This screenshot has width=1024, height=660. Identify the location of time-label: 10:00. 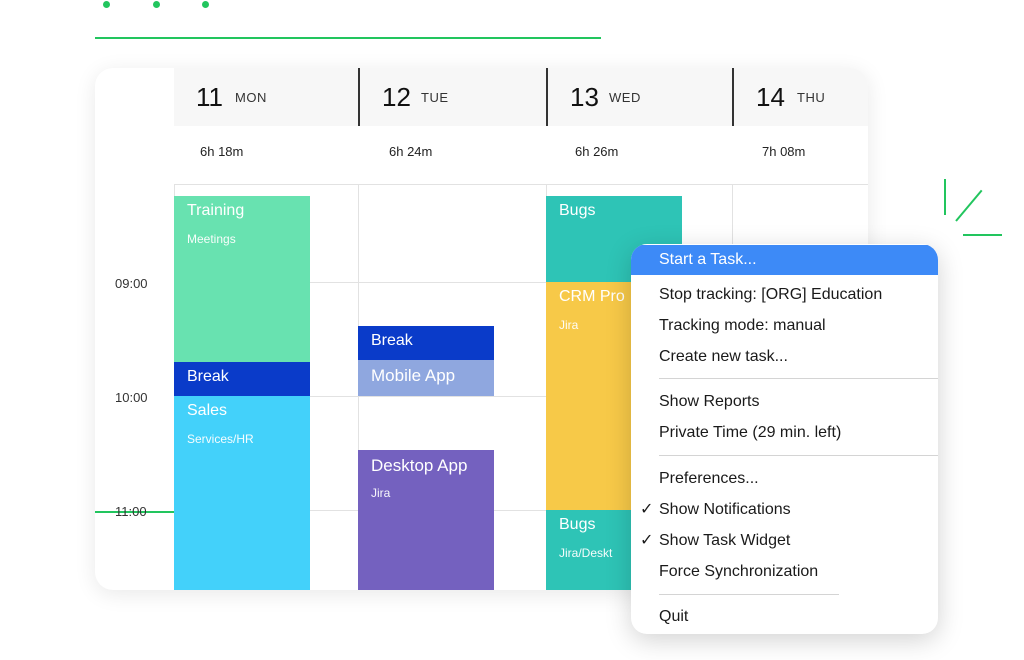
(131, 397).